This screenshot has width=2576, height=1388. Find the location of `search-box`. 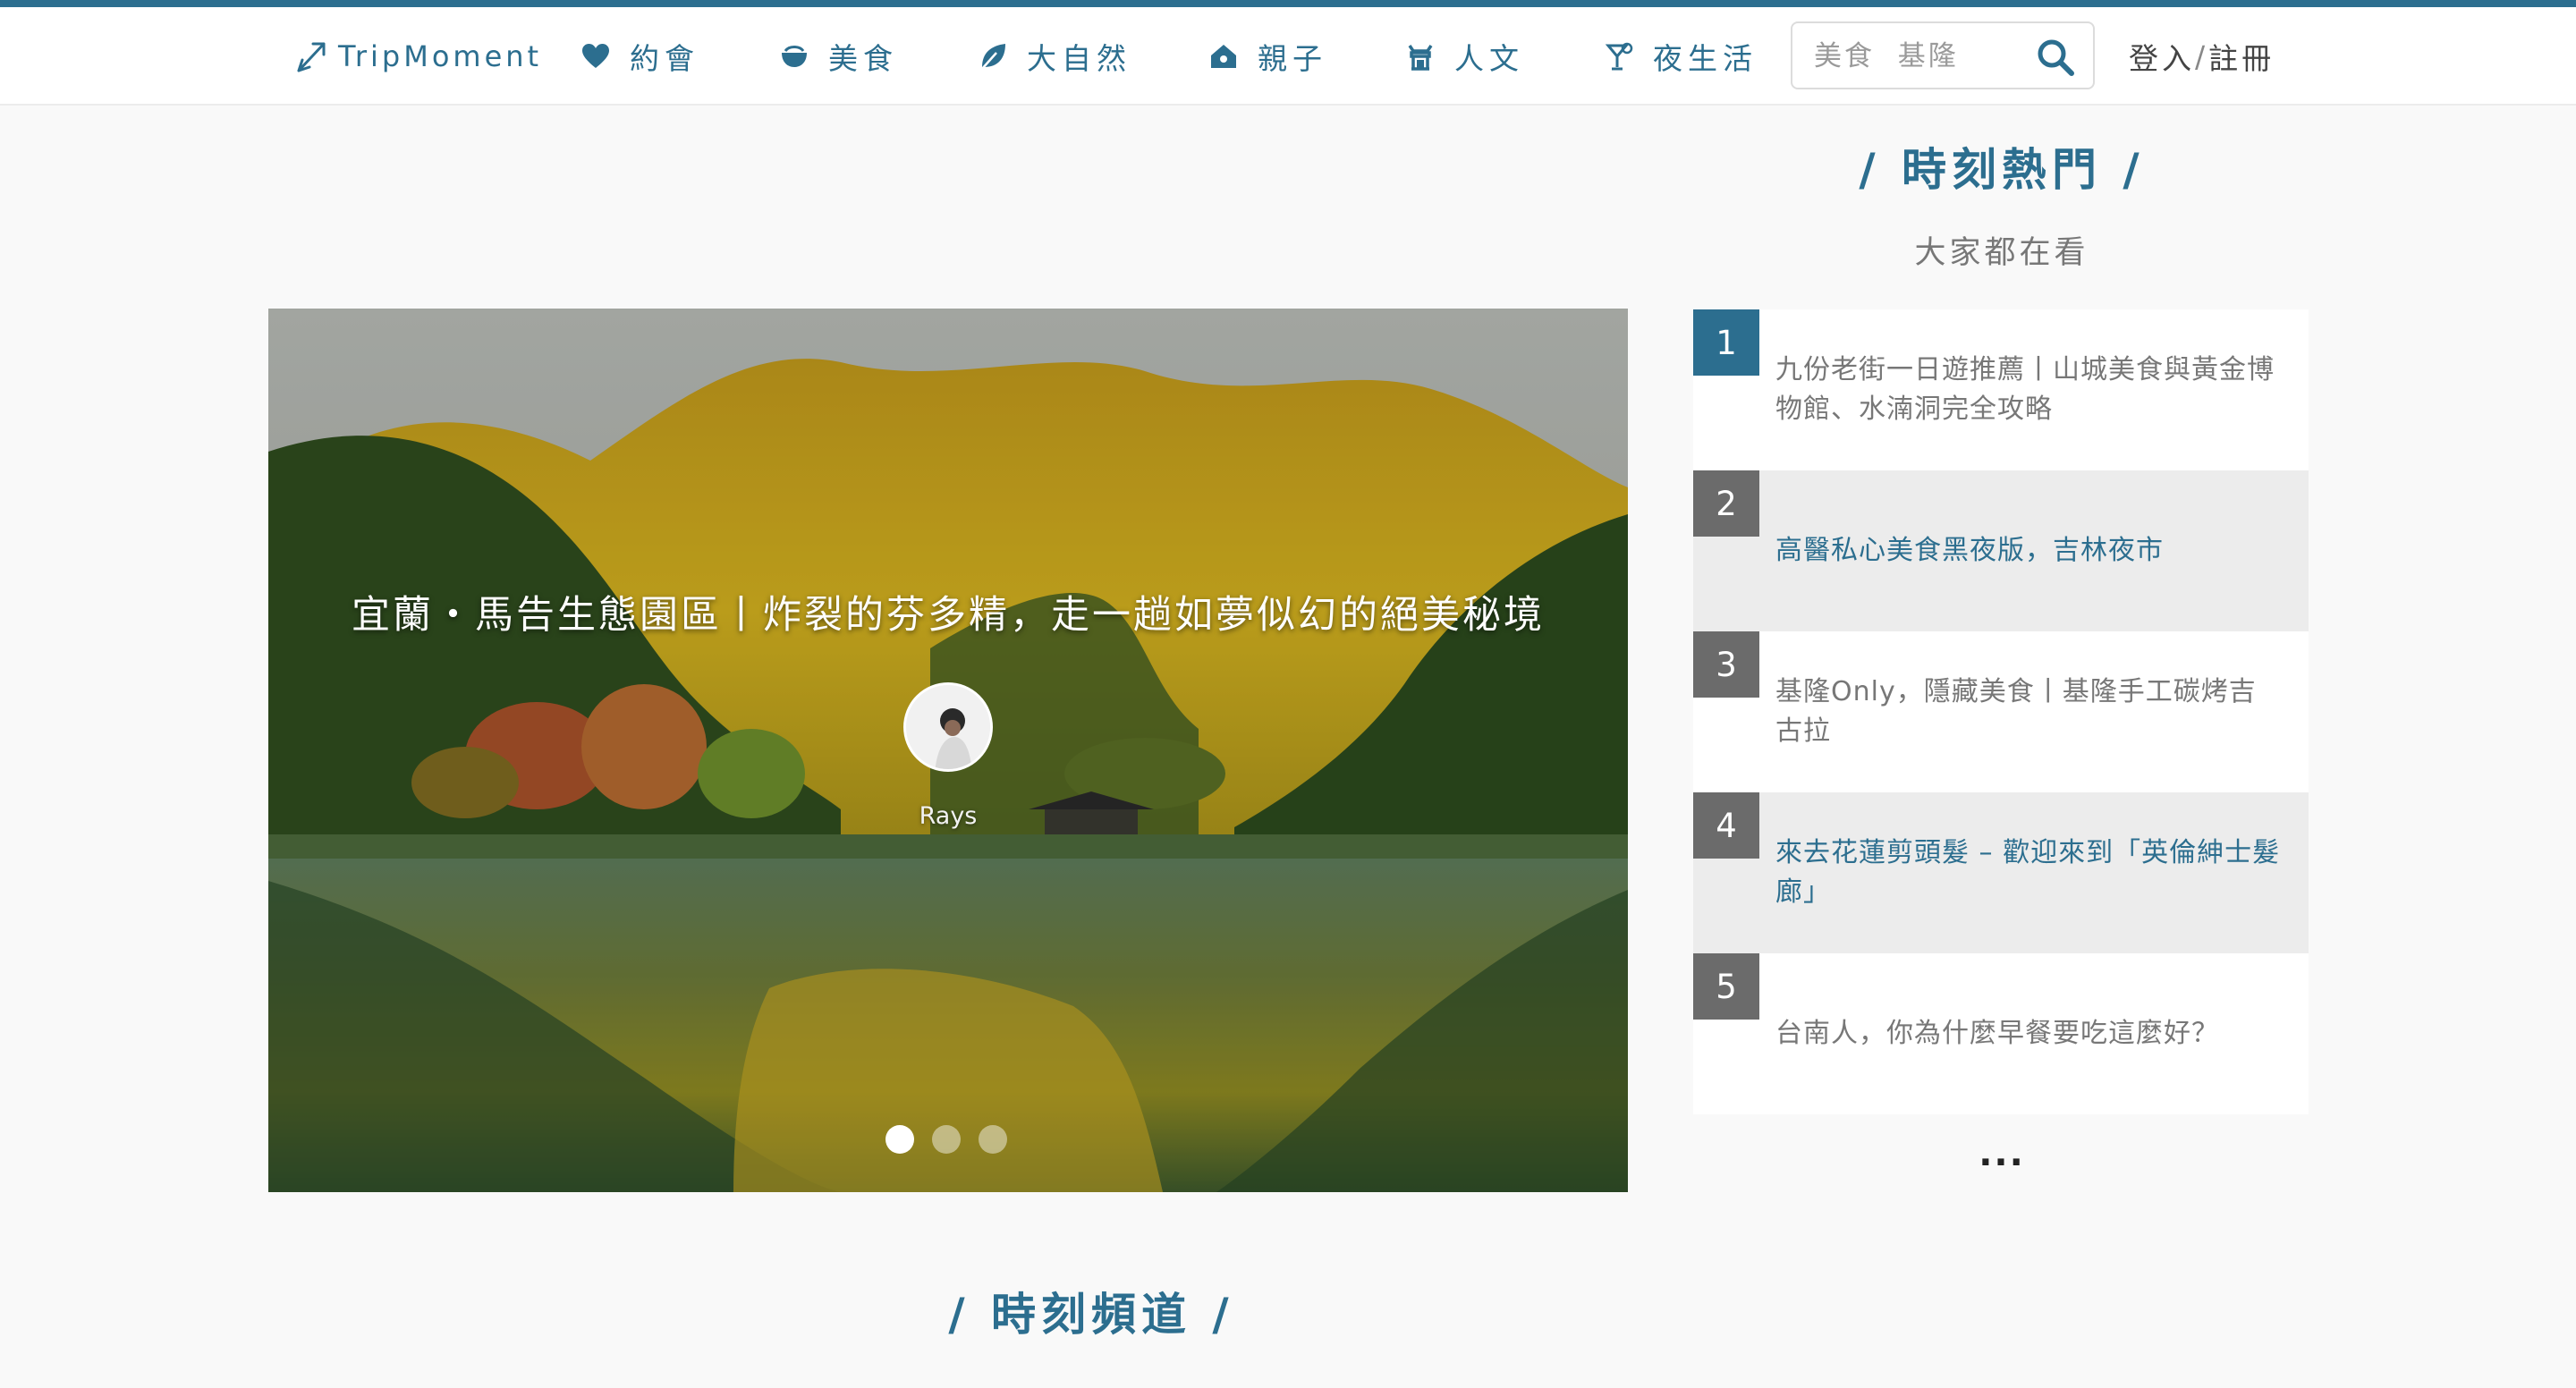

search-box is located at coordinates (1943, 55).